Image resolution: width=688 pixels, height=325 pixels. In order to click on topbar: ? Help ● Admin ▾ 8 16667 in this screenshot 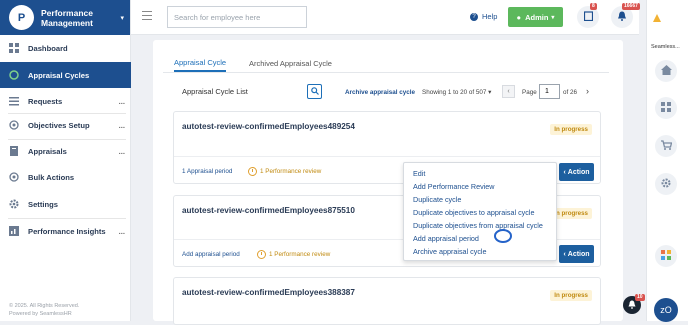, I will do `click(385, 17)`.